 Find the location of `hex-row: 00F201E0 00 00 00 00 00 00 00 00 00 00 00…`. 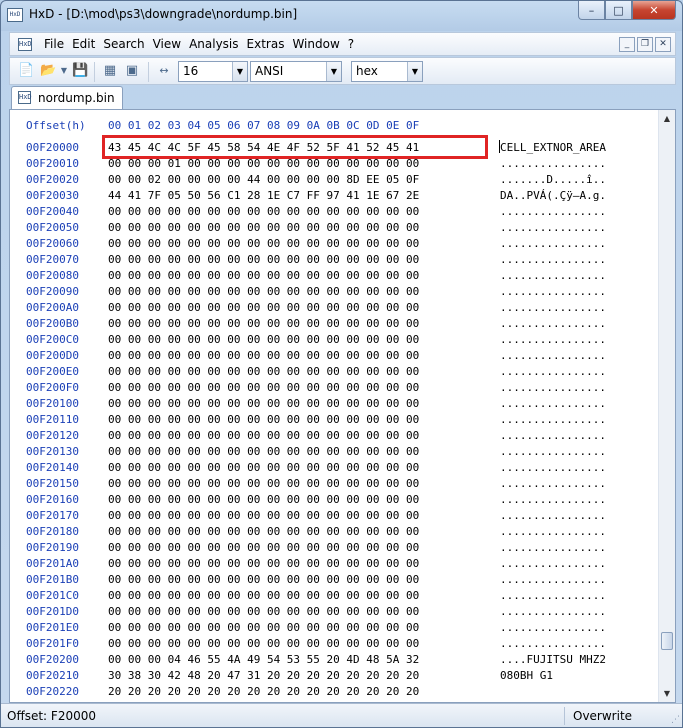

hex-row: 00F201E0 00 00 00 00 00 00 00 00 00 00 00… is located at coordinates (334, 629).